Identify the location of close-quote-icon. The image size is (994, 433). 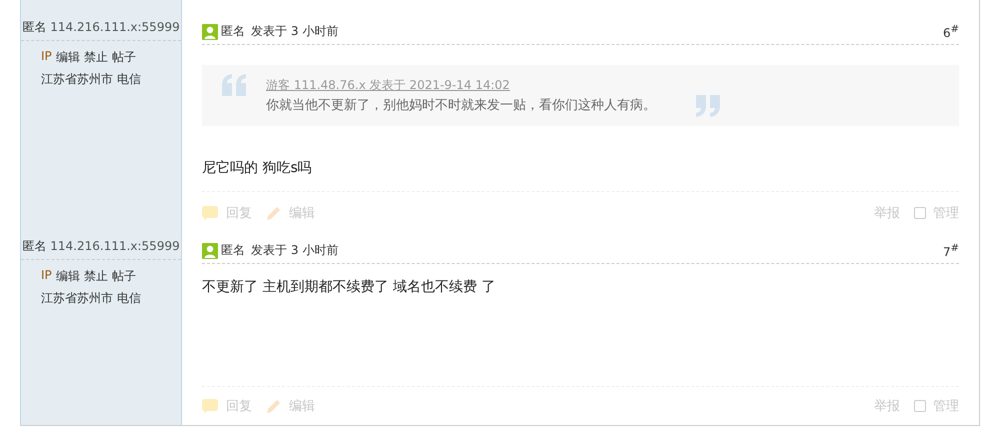
(709, 106).